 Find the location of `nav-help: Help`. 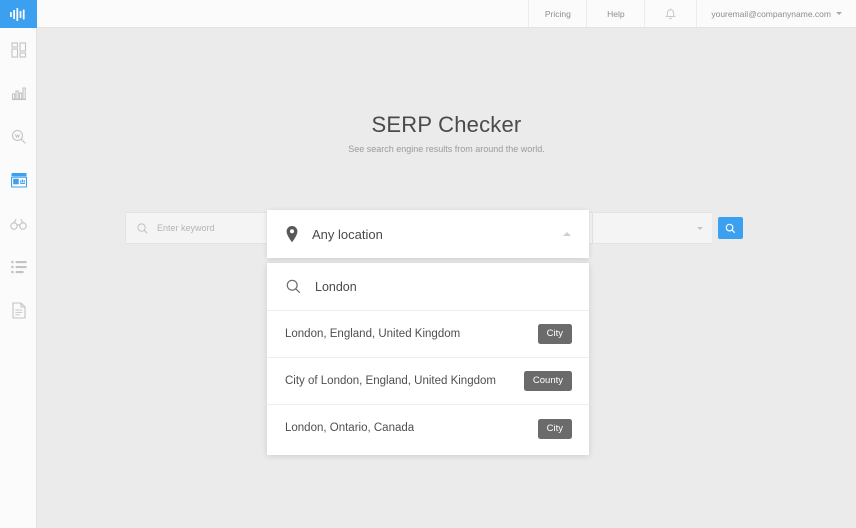

nav-help: Help is located at coordinates (615, 13).